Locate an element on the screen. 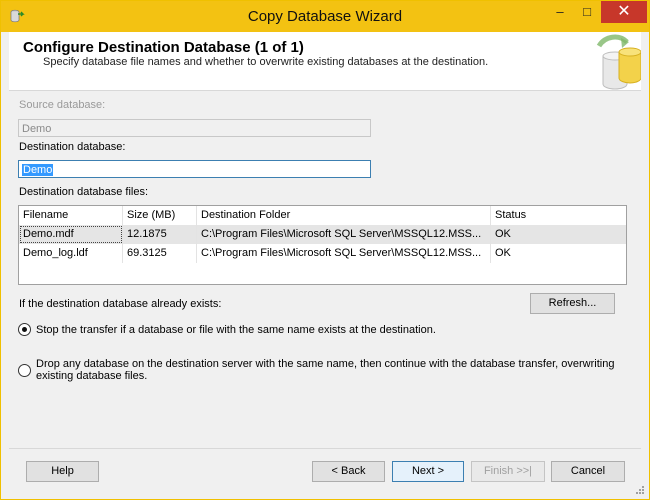  minimize-button: – is located at coordinates (560, 12).